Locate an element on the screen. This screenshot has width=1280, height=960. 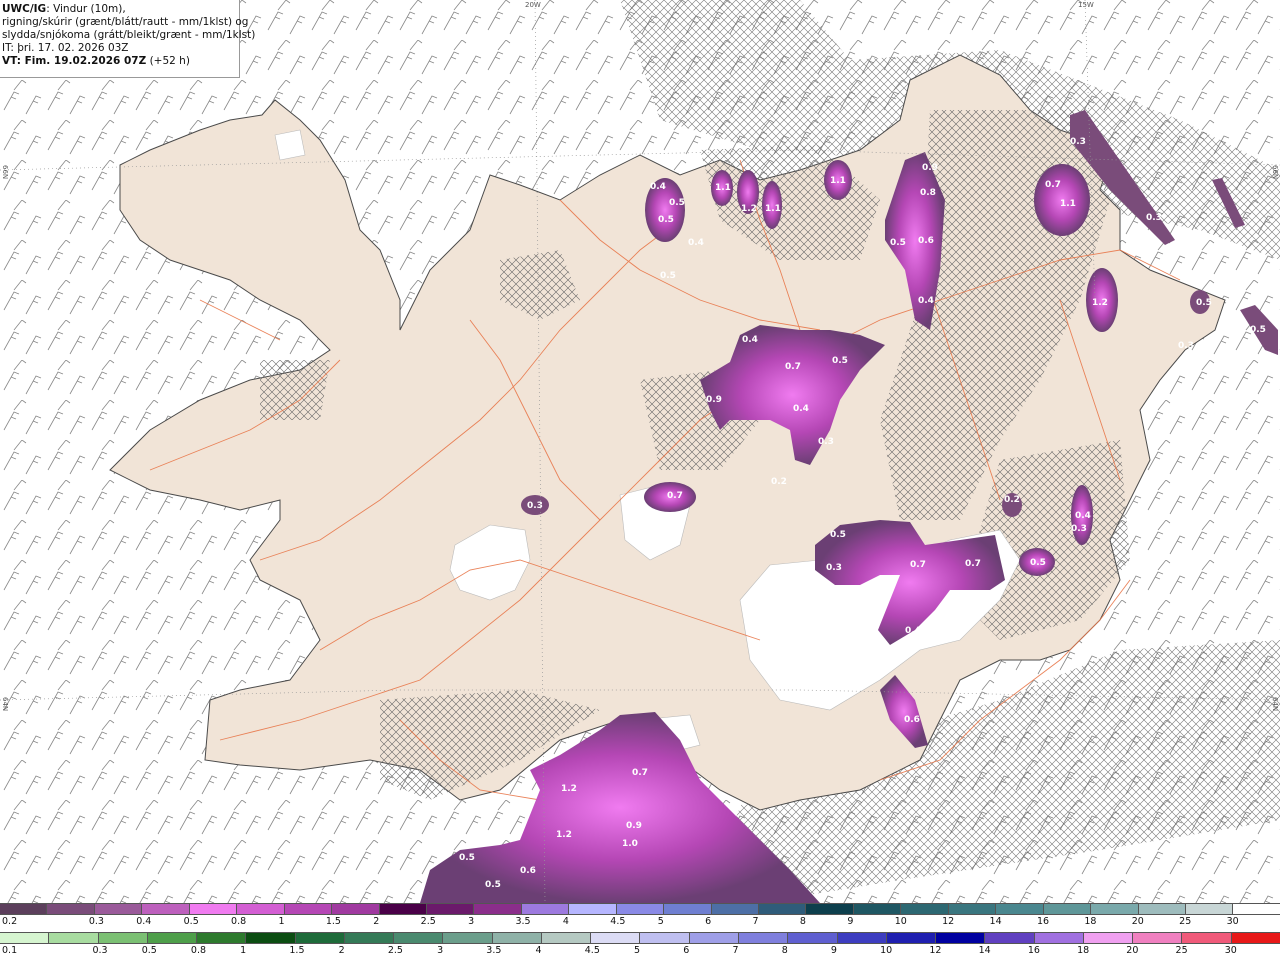
rain-label: 3 is located at coordinates (440, 950).